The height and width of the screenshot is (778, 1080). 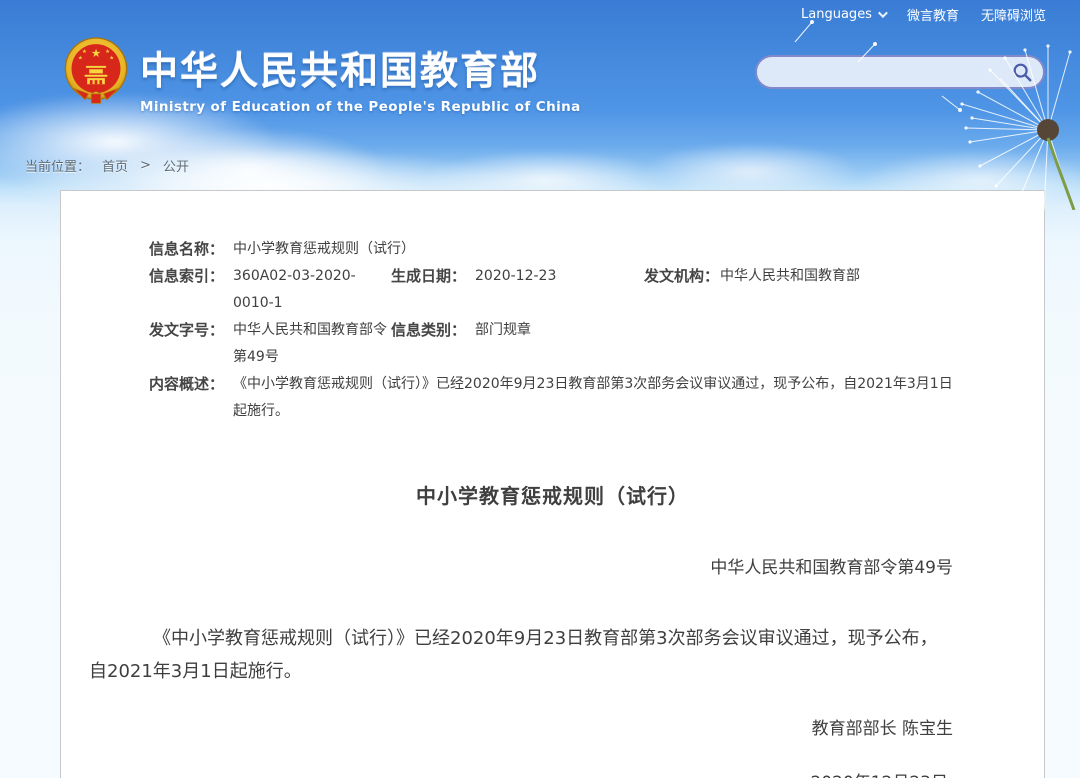 What do you see at coordinates (294, 289) in the screenshot?
I see `meta-index-value: 360A02-03-2020-0010-1` at bounding box center [294, 289].